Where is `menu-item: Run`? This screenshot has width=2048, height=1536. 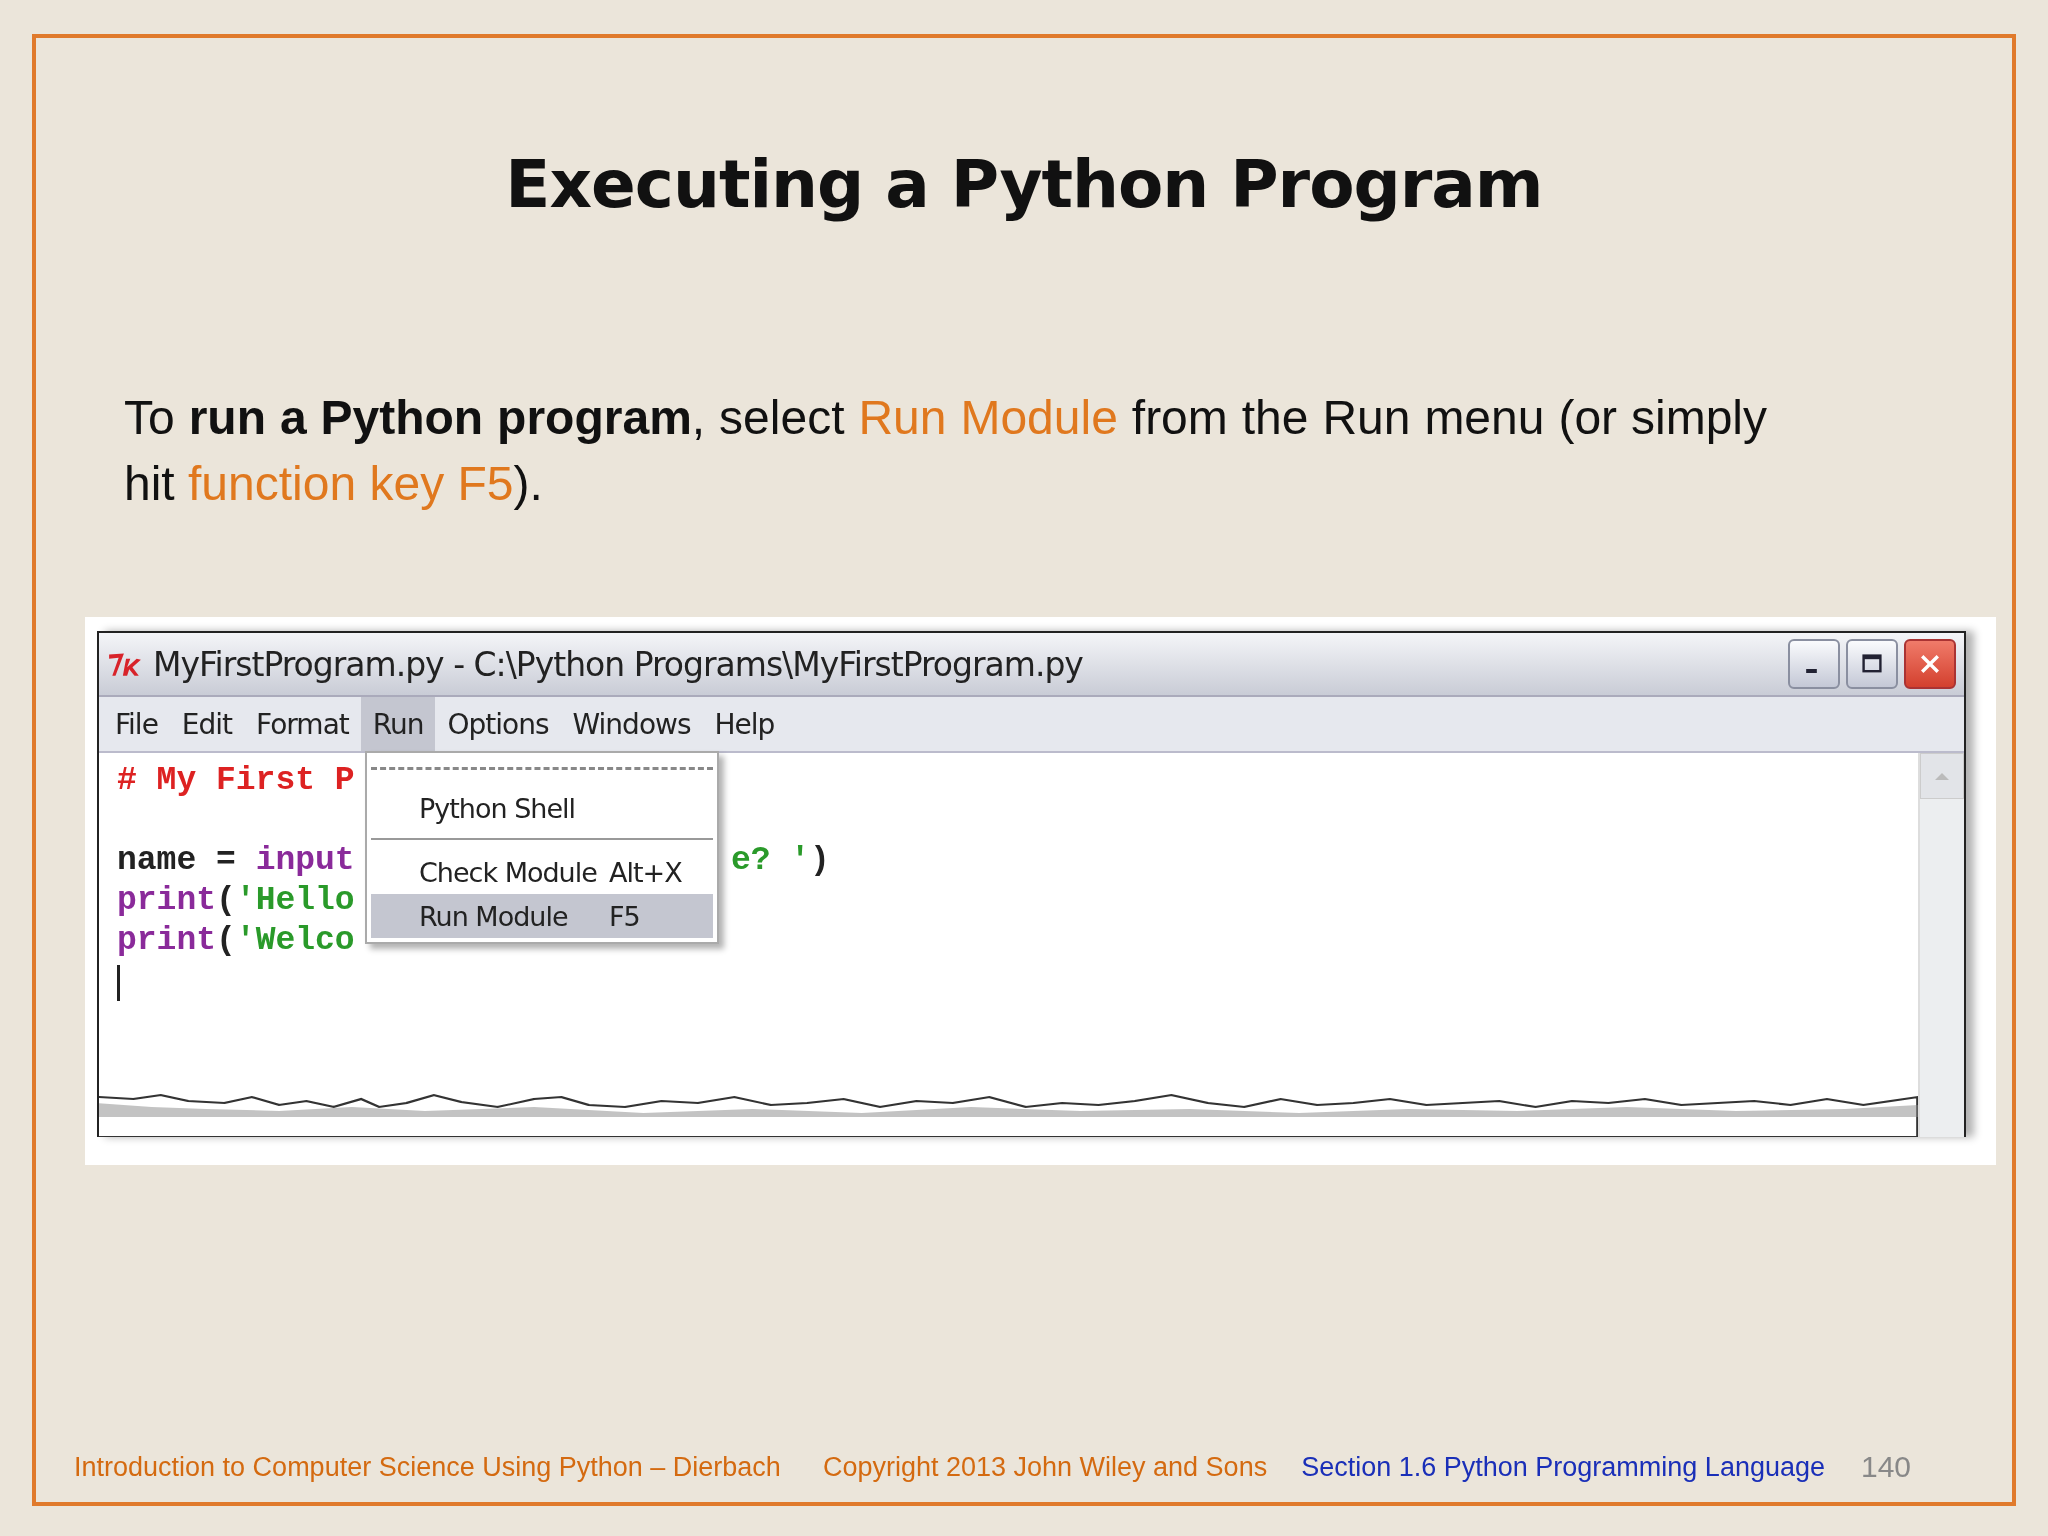 menu-item: Run is located at coordinates (398, 724).